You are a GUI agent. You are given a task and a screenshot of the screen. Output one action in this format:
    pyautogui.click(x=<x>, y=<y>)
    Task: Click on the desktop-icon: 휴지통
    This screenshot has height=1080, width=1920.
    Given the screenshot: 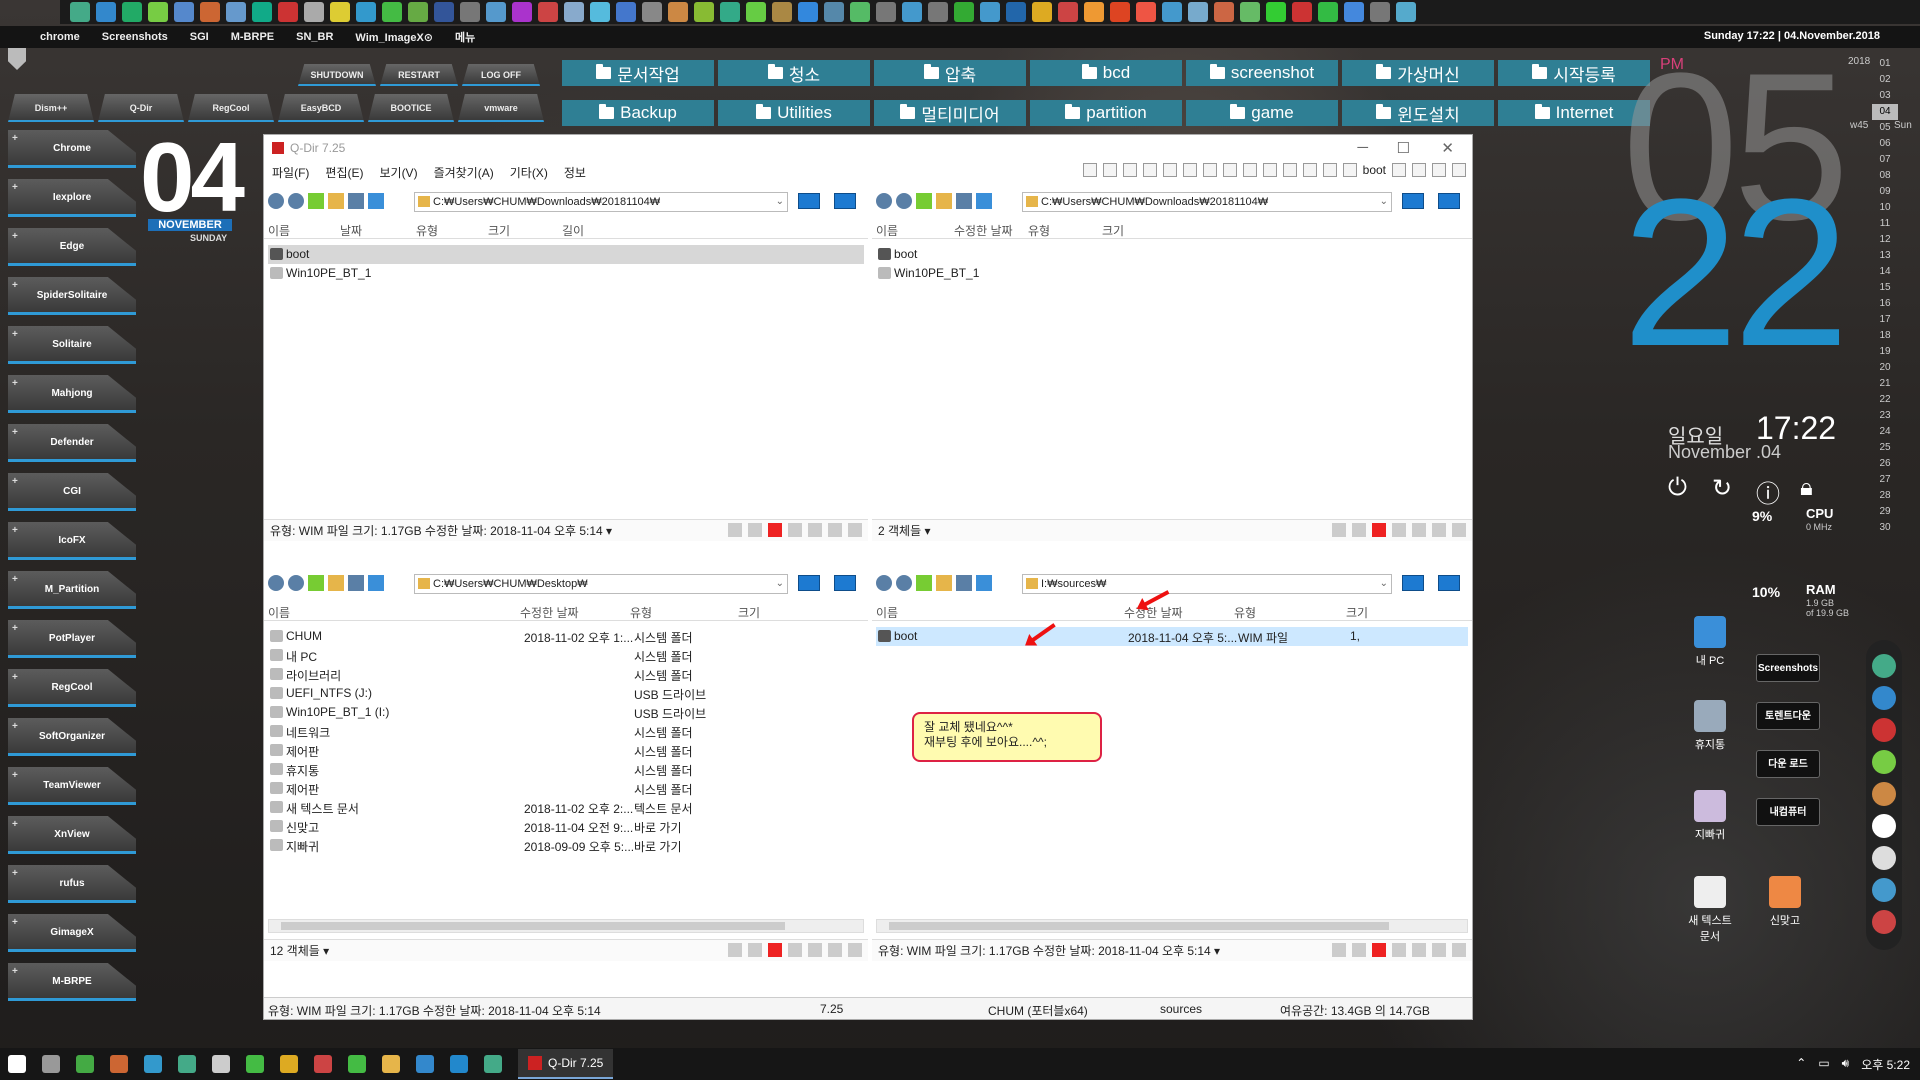 What is the action you would take?
    pyautogui.click(x=1710, y=726)
    